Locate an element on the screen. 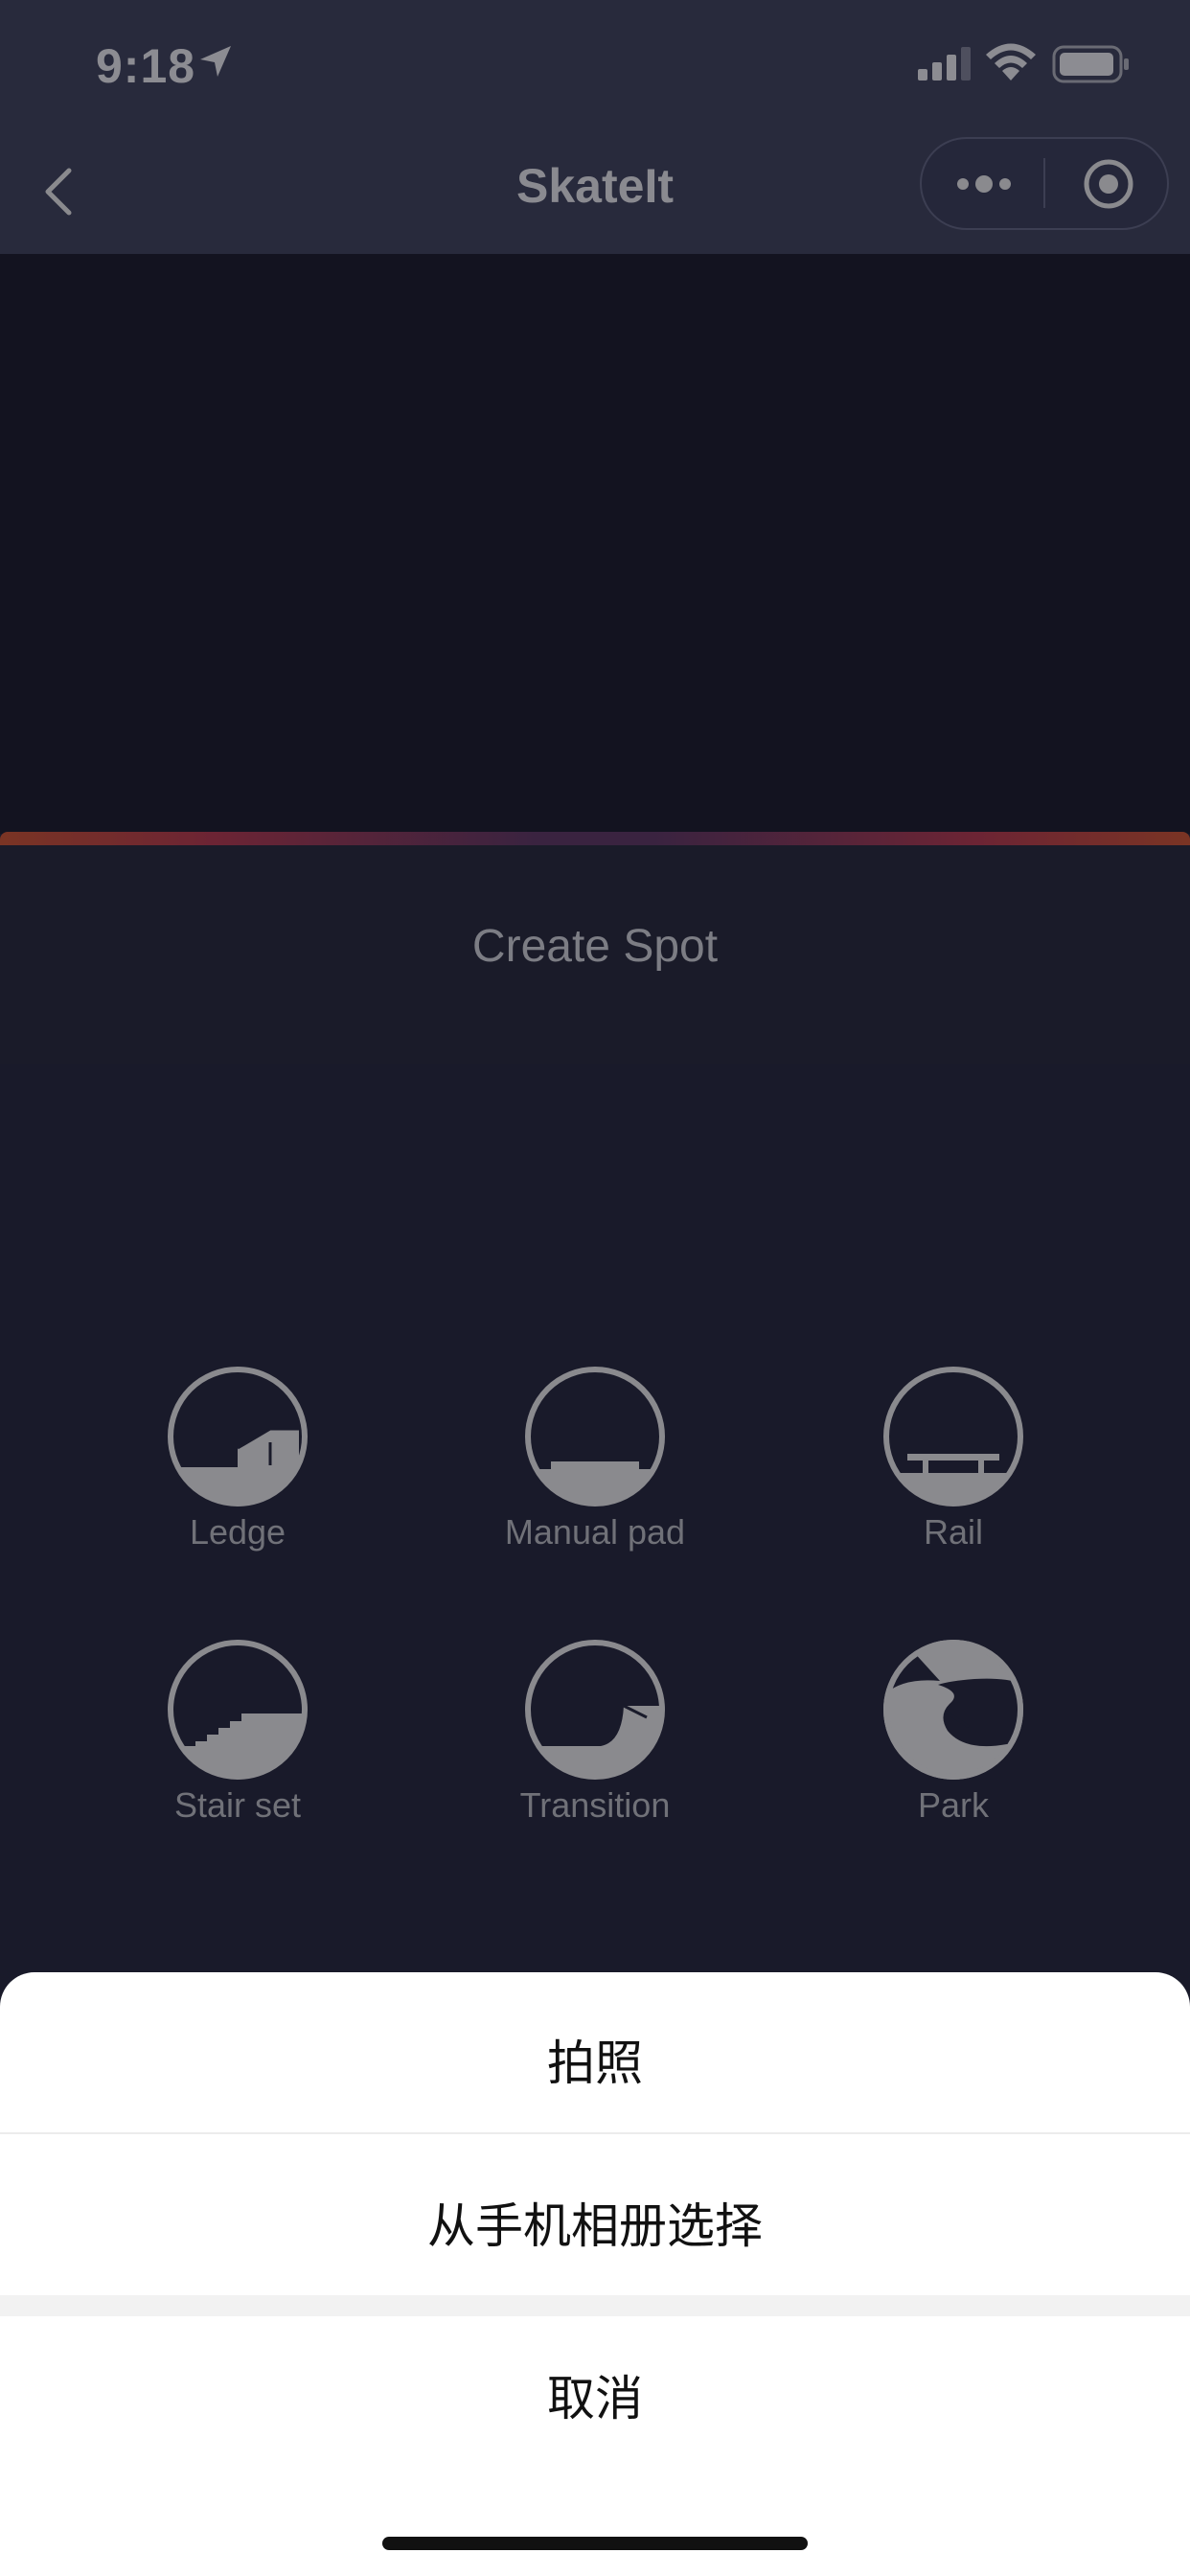 The width and height of the screenshot is (1190, 2576). status-time: 9:18 is located at coordinates (146, 66).